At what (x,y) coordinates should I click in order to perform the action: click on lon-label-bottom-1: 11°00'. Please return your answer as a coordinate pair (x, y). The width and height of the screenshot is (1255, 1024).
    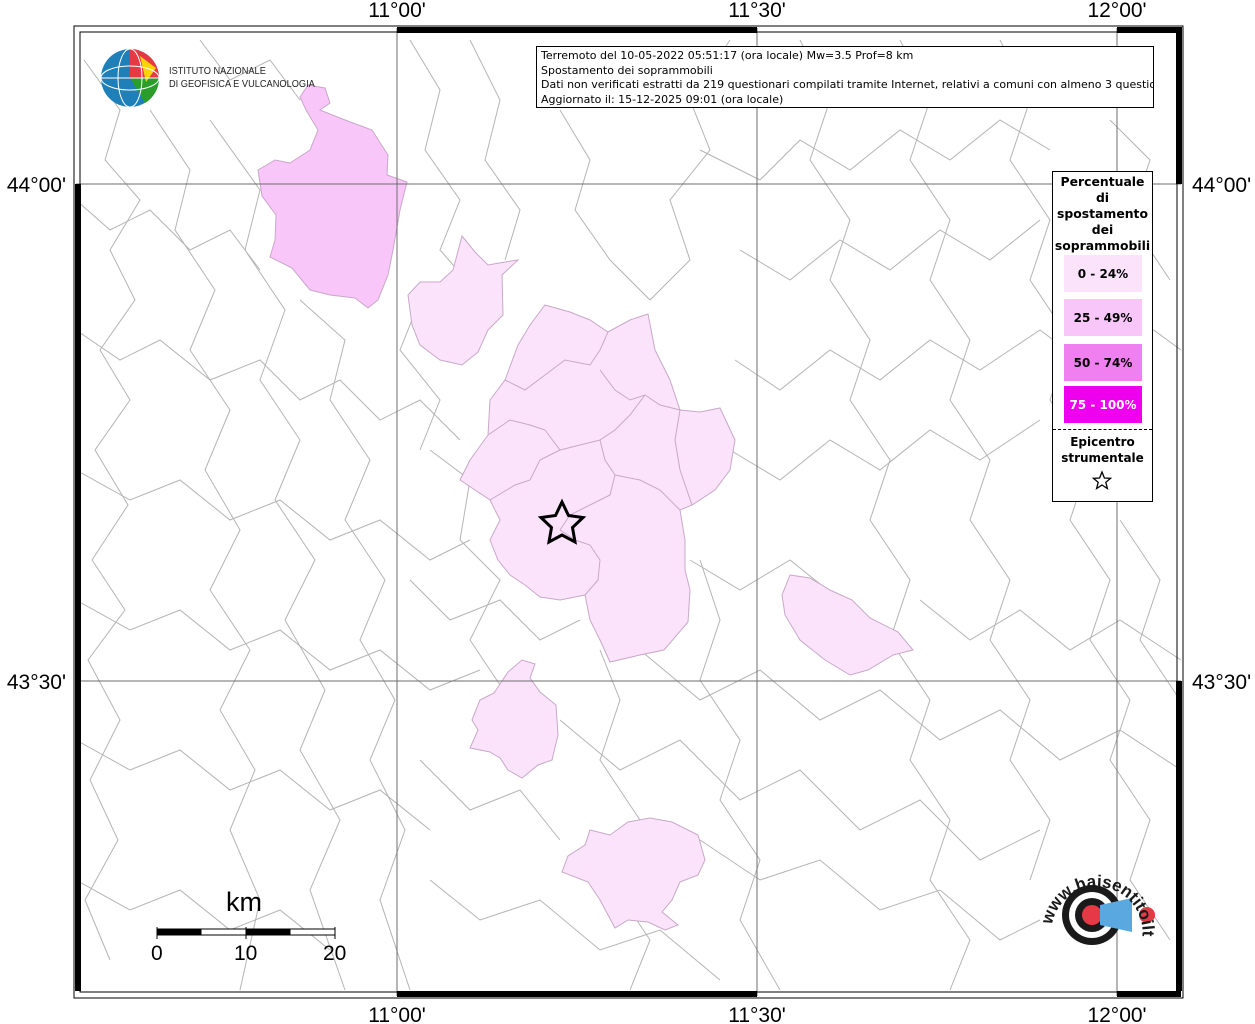
    Looking at the image, I should click on (397, 1014).